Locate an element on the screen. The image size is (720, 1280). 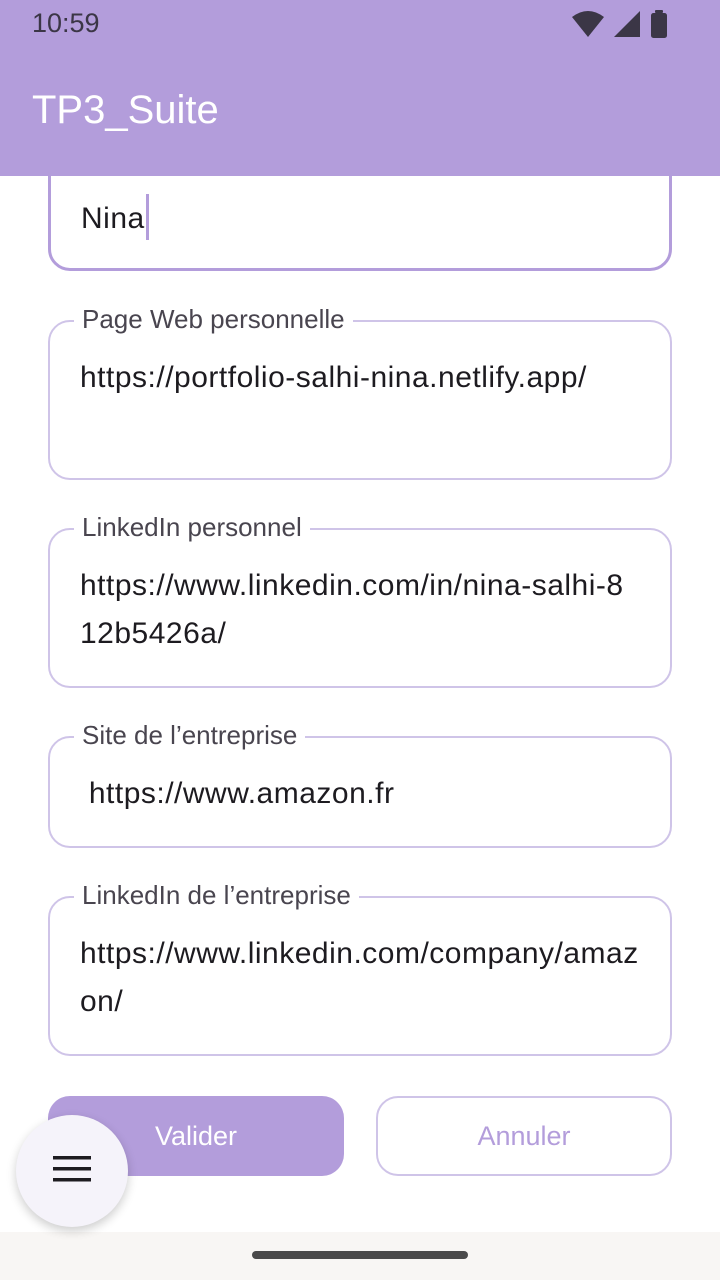
system-nav-bar is located at coordinates (360, 1256).